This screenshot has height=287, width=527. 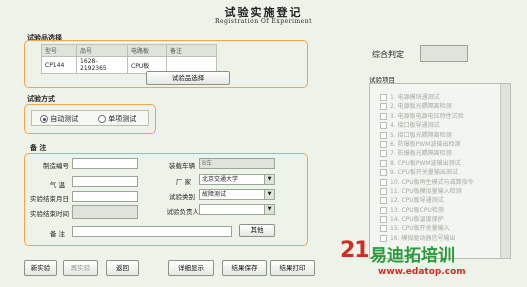 I want to click on watermark-logo: 21 易迪拓培训 www.edatop.com, so click(x=432, y=262).